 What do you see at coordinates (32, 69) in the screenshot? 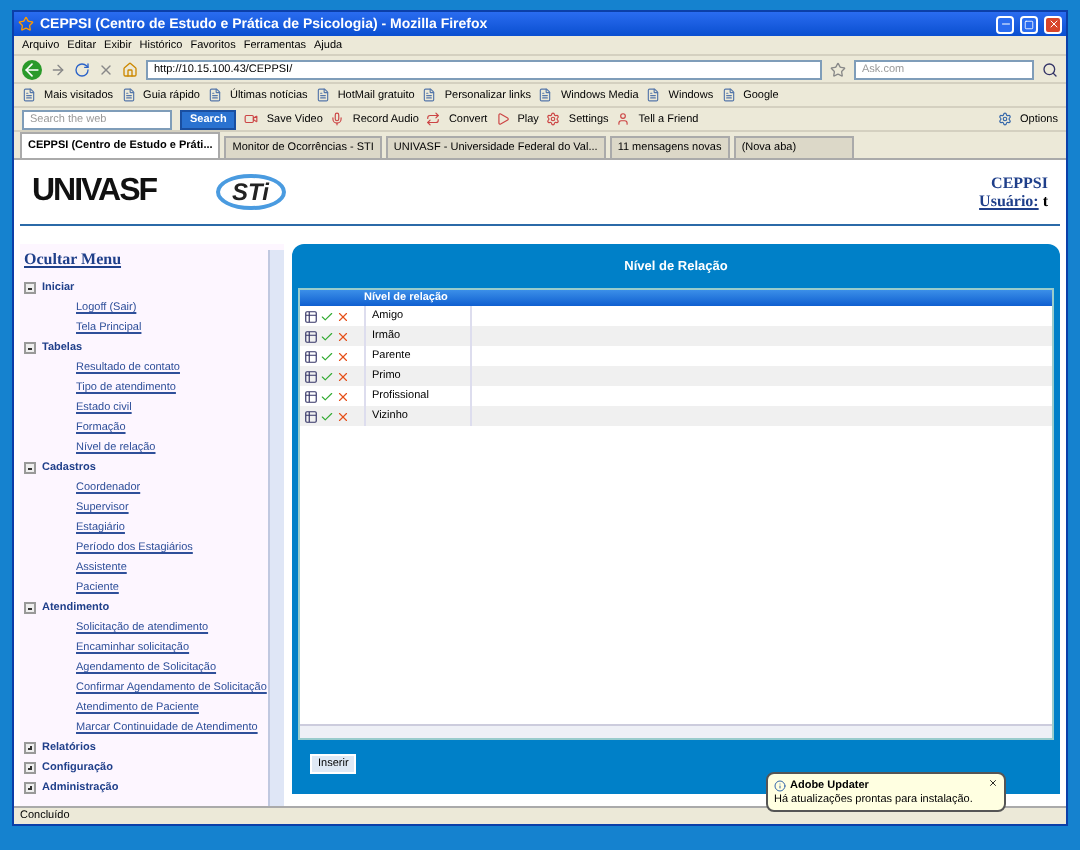
I see `back-icon` at bounding box center [32, 69].